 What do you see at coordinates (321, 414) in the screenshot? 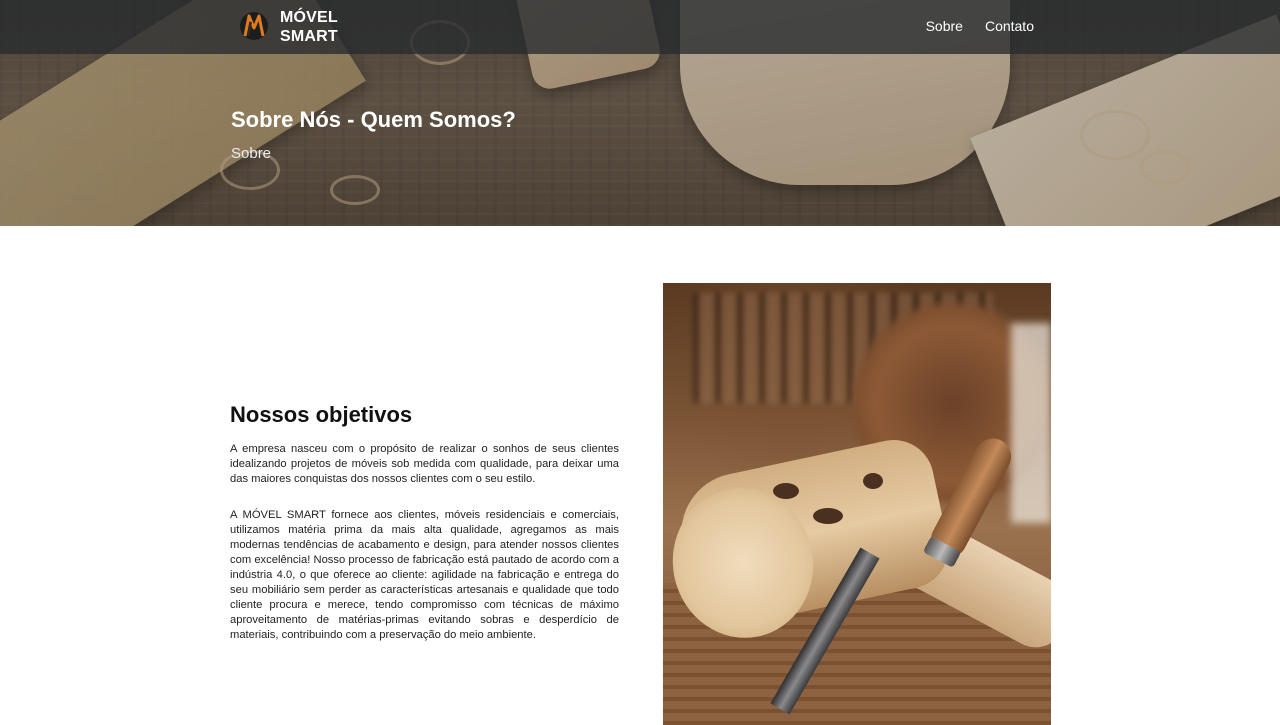
I see `section-title: Nossos objetivos` at bounding box center [321, 414].